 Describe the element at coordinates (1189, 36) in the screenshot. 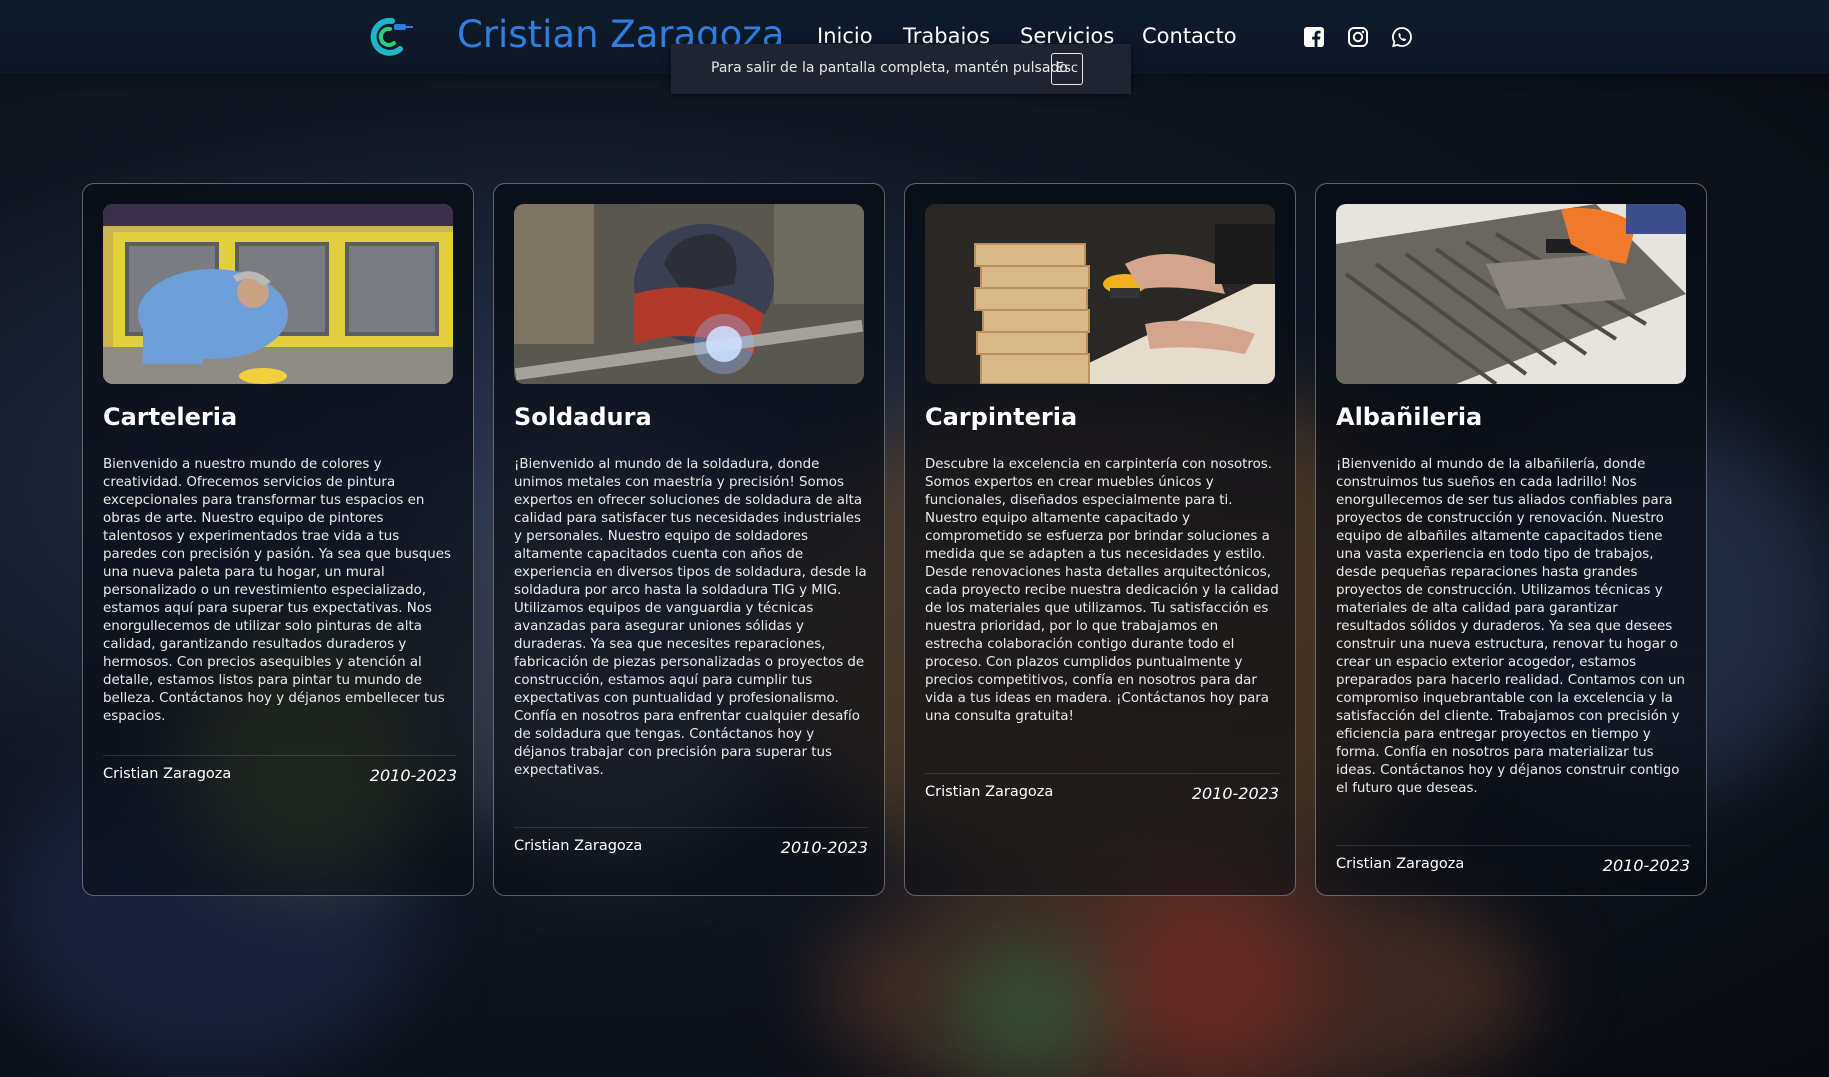

I see `nav-link-contacto: Contacto` at that location.